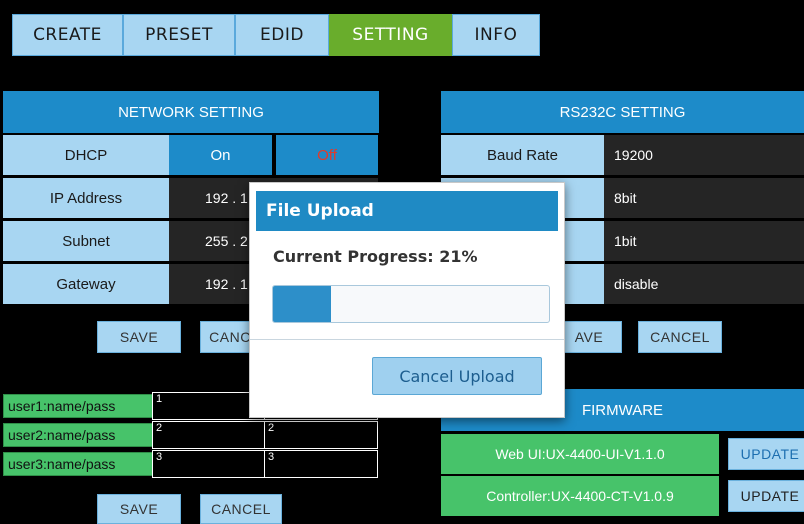  I want to click on firmware-webui-label: Web UI:UX-4400-UI-V1.1.0, so click(580, 454).